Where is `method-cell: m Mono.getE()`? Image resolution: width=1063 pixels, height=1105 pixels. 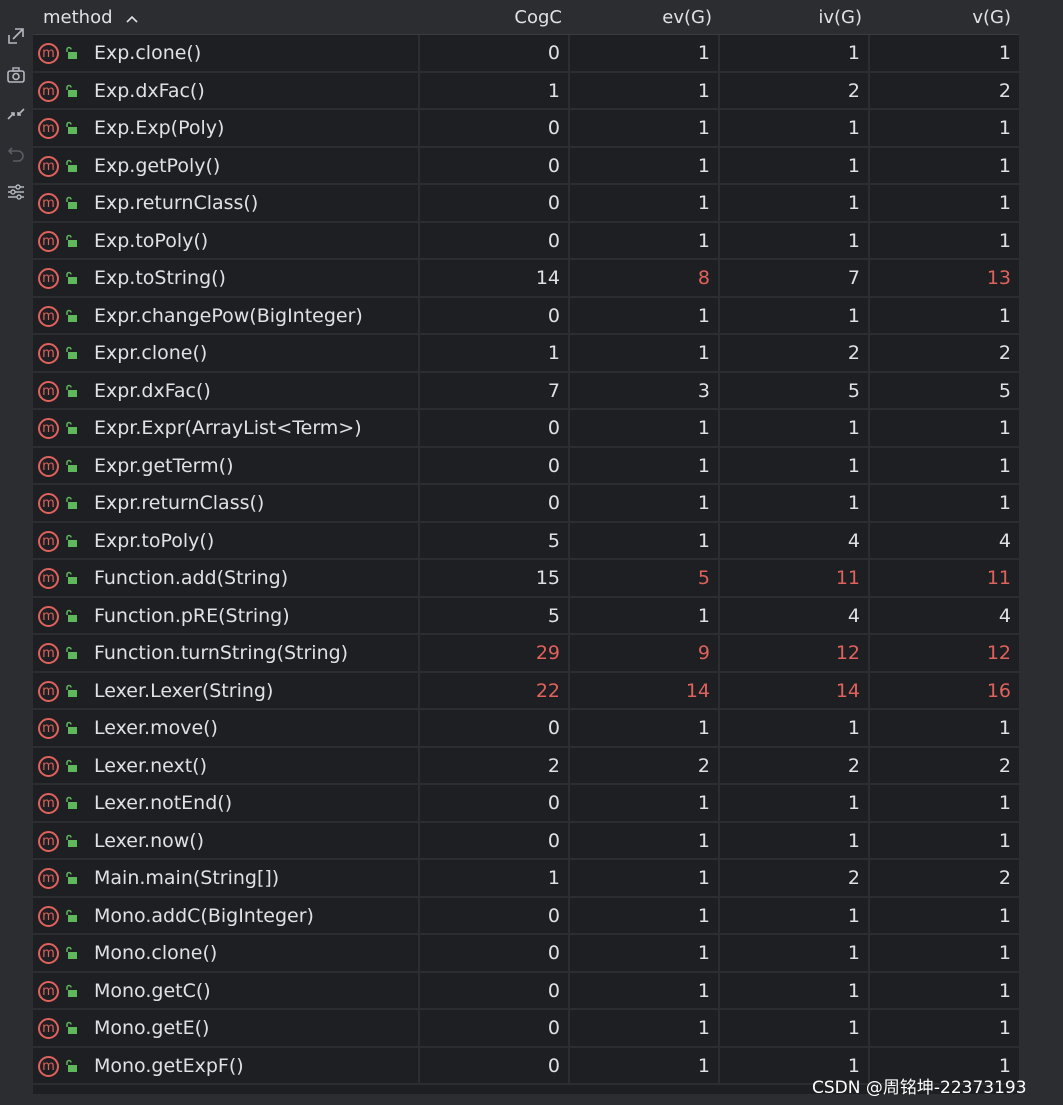
method-cell: m Mono.getE() is located at coordinates (226, 1028).